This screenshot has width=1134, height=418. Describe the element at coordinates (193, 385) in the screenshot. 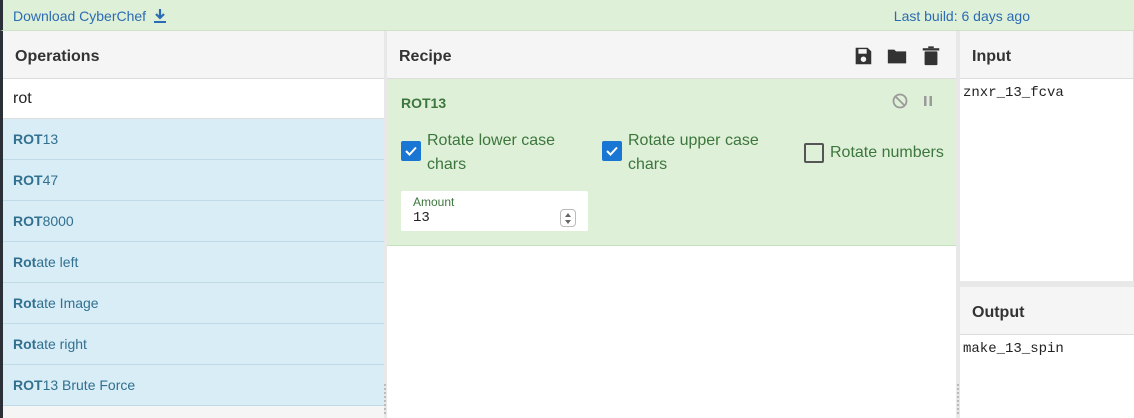

I see `operation-list-item: ROT13 Brute Force` at that location.